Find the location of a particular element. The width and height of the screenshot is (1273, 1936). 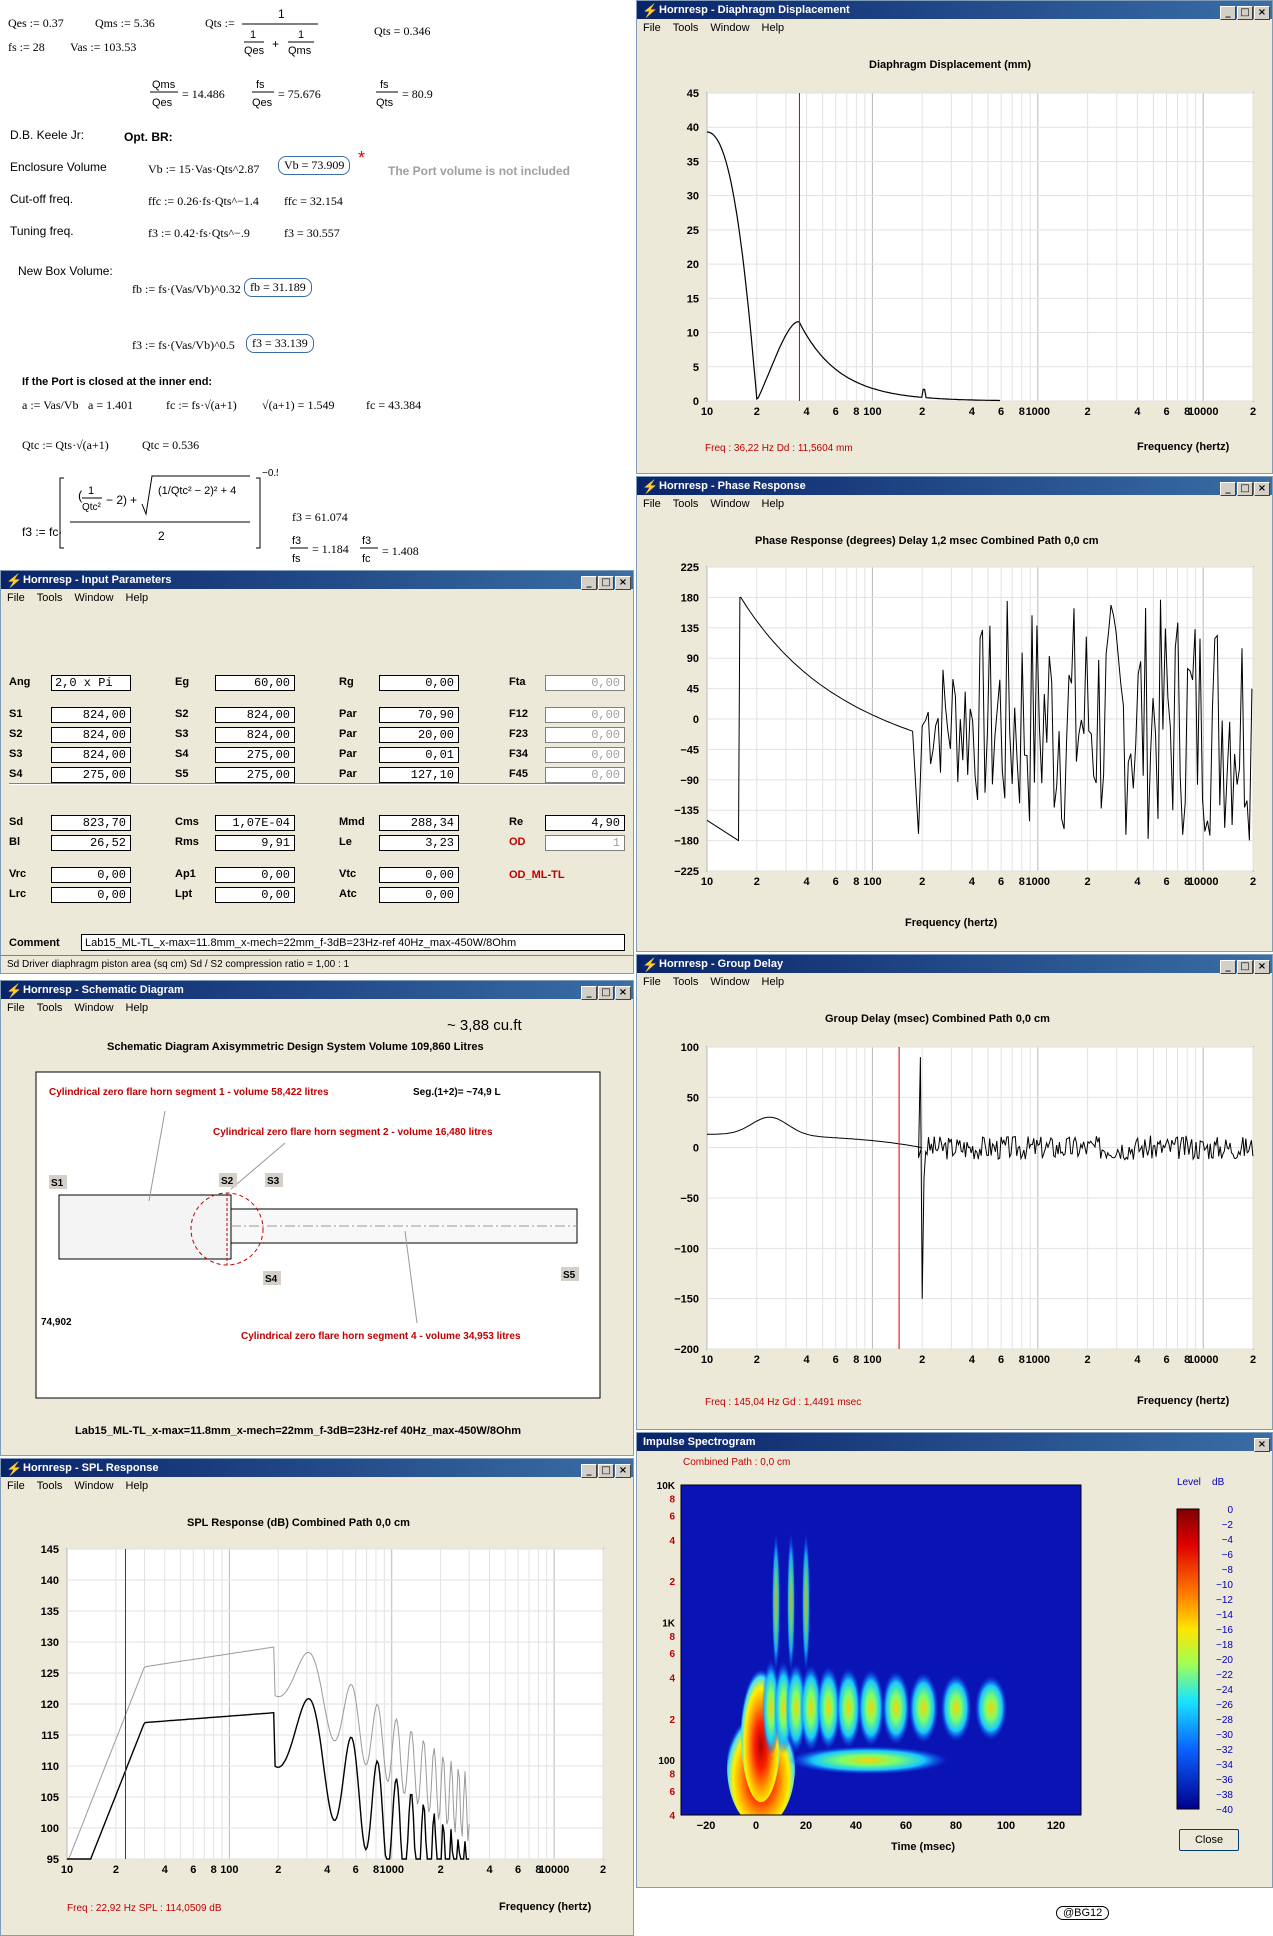

param-field-mmd: 288,34 is located at coordinates (419, 823).